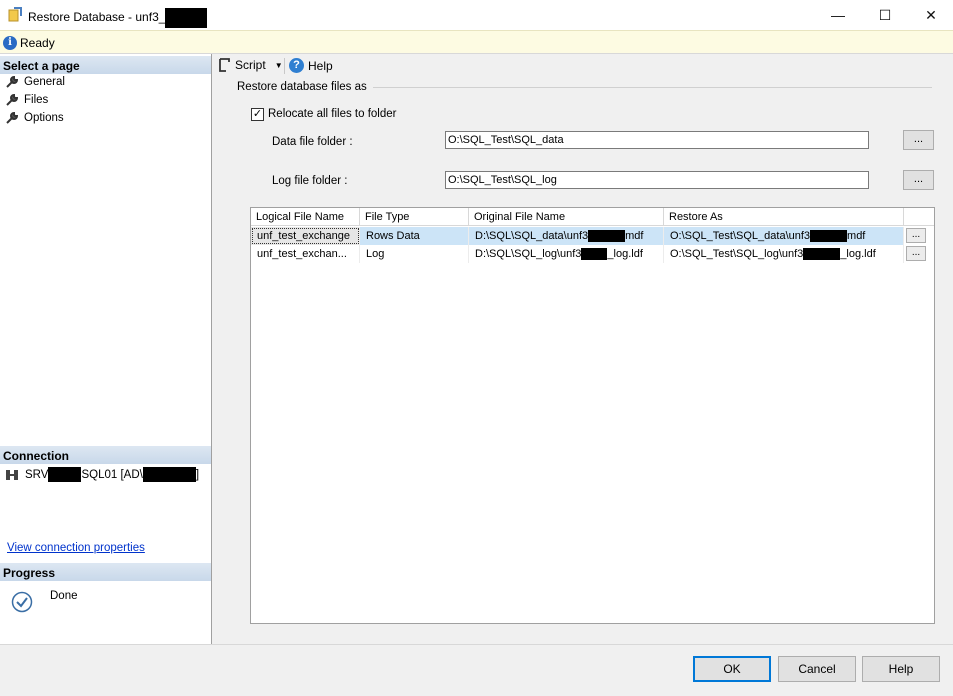 This screenshot has height=696, width=953. What do you see at coordinates (22, 602) in the screenshot?
I see `checkmark-circle-icon` at bounding box center [22, 602].